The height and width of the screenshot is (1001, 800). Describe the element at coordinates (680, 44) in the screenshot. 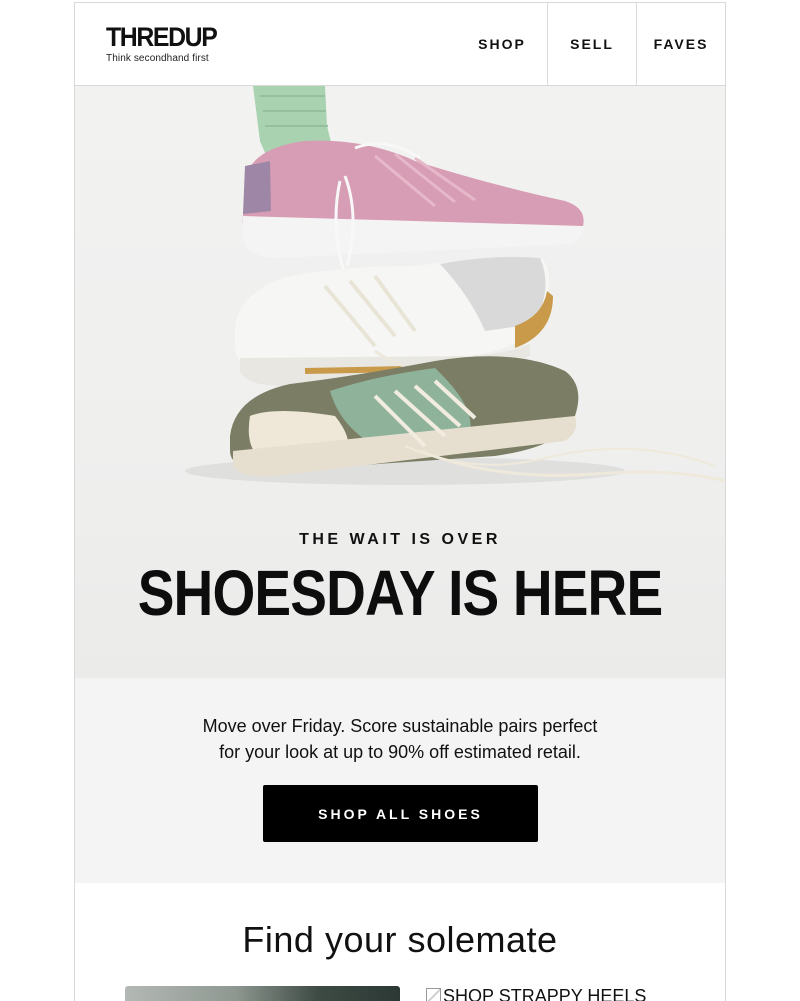

I see `nav-faves-link: FAVES` at that location.